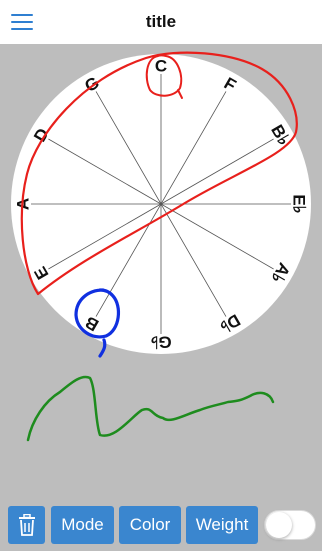  I want to click on wheel-label: E♭, so click(299, 203).